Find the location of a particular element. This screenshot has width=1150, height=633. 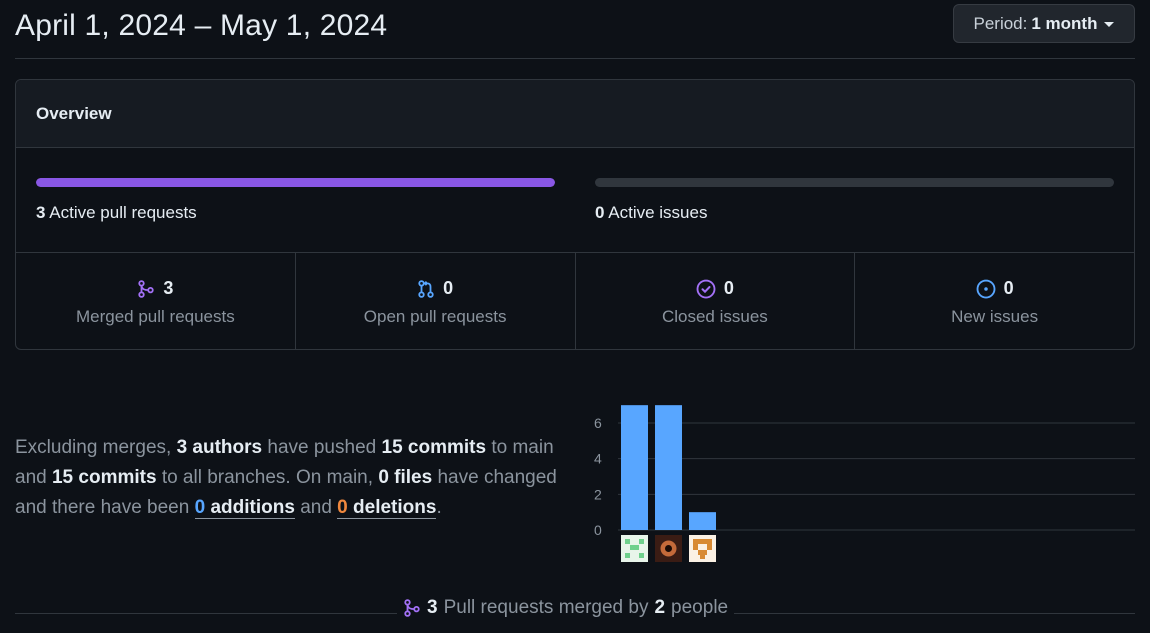

page-title: April 1, 2024 – May 1, 2024 is located at coordinates (201, 25).